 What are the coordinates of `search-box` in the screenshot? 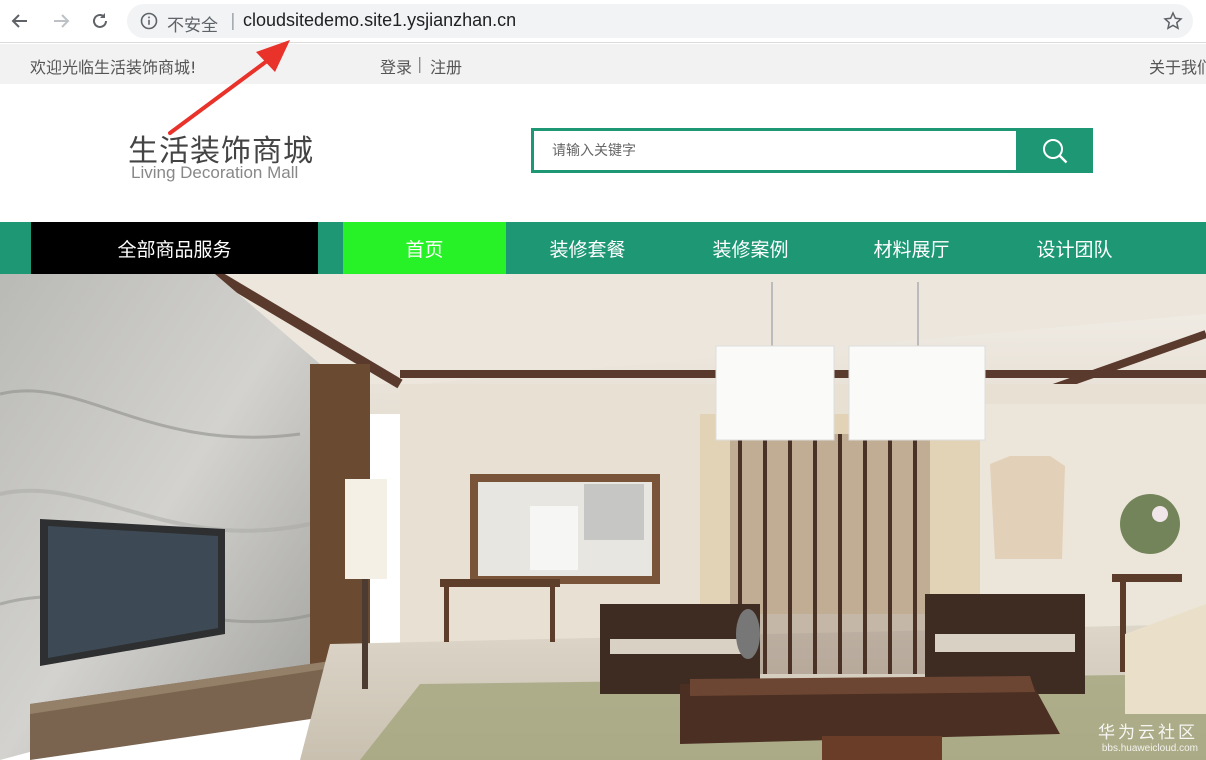 It's located at (775, 150).